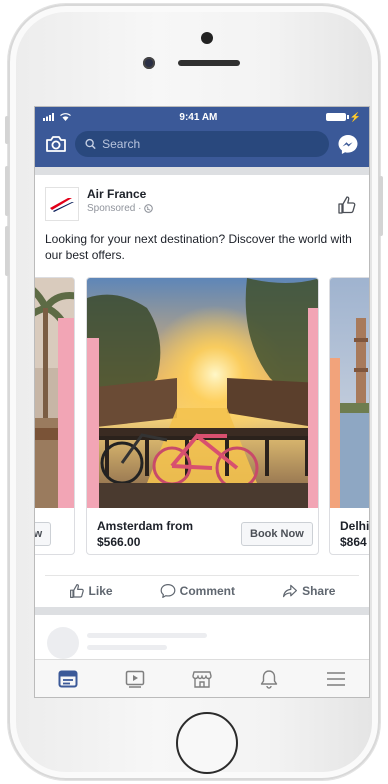 This screenshot has width=388, height=784. I want to click on search-bar, so click(202, 144).